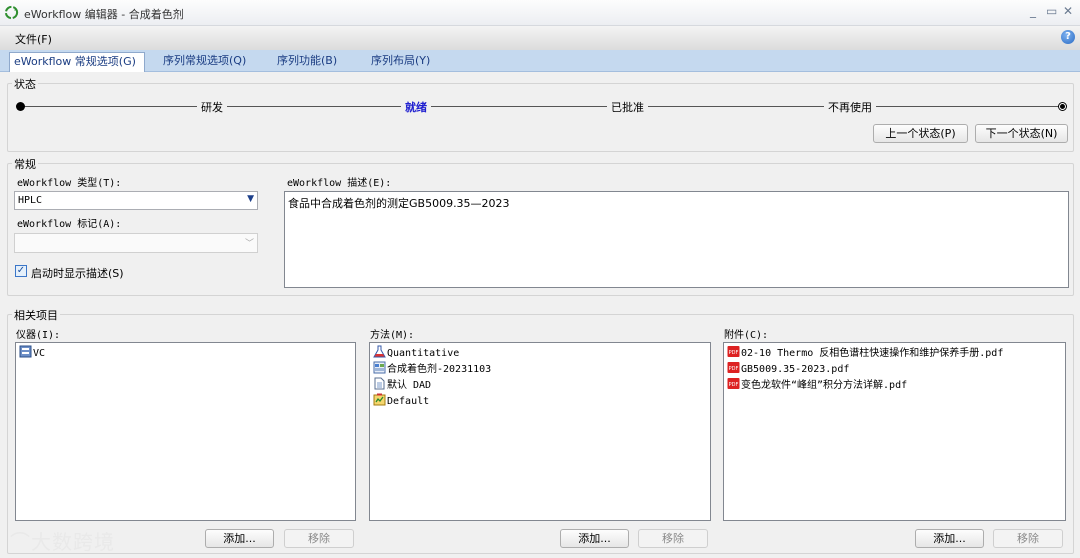 The image size is (1080, 558). Describe the element at coordinates (249, 244) in the screenshot. I see `chevron-down-icon: ﹀` at that location.